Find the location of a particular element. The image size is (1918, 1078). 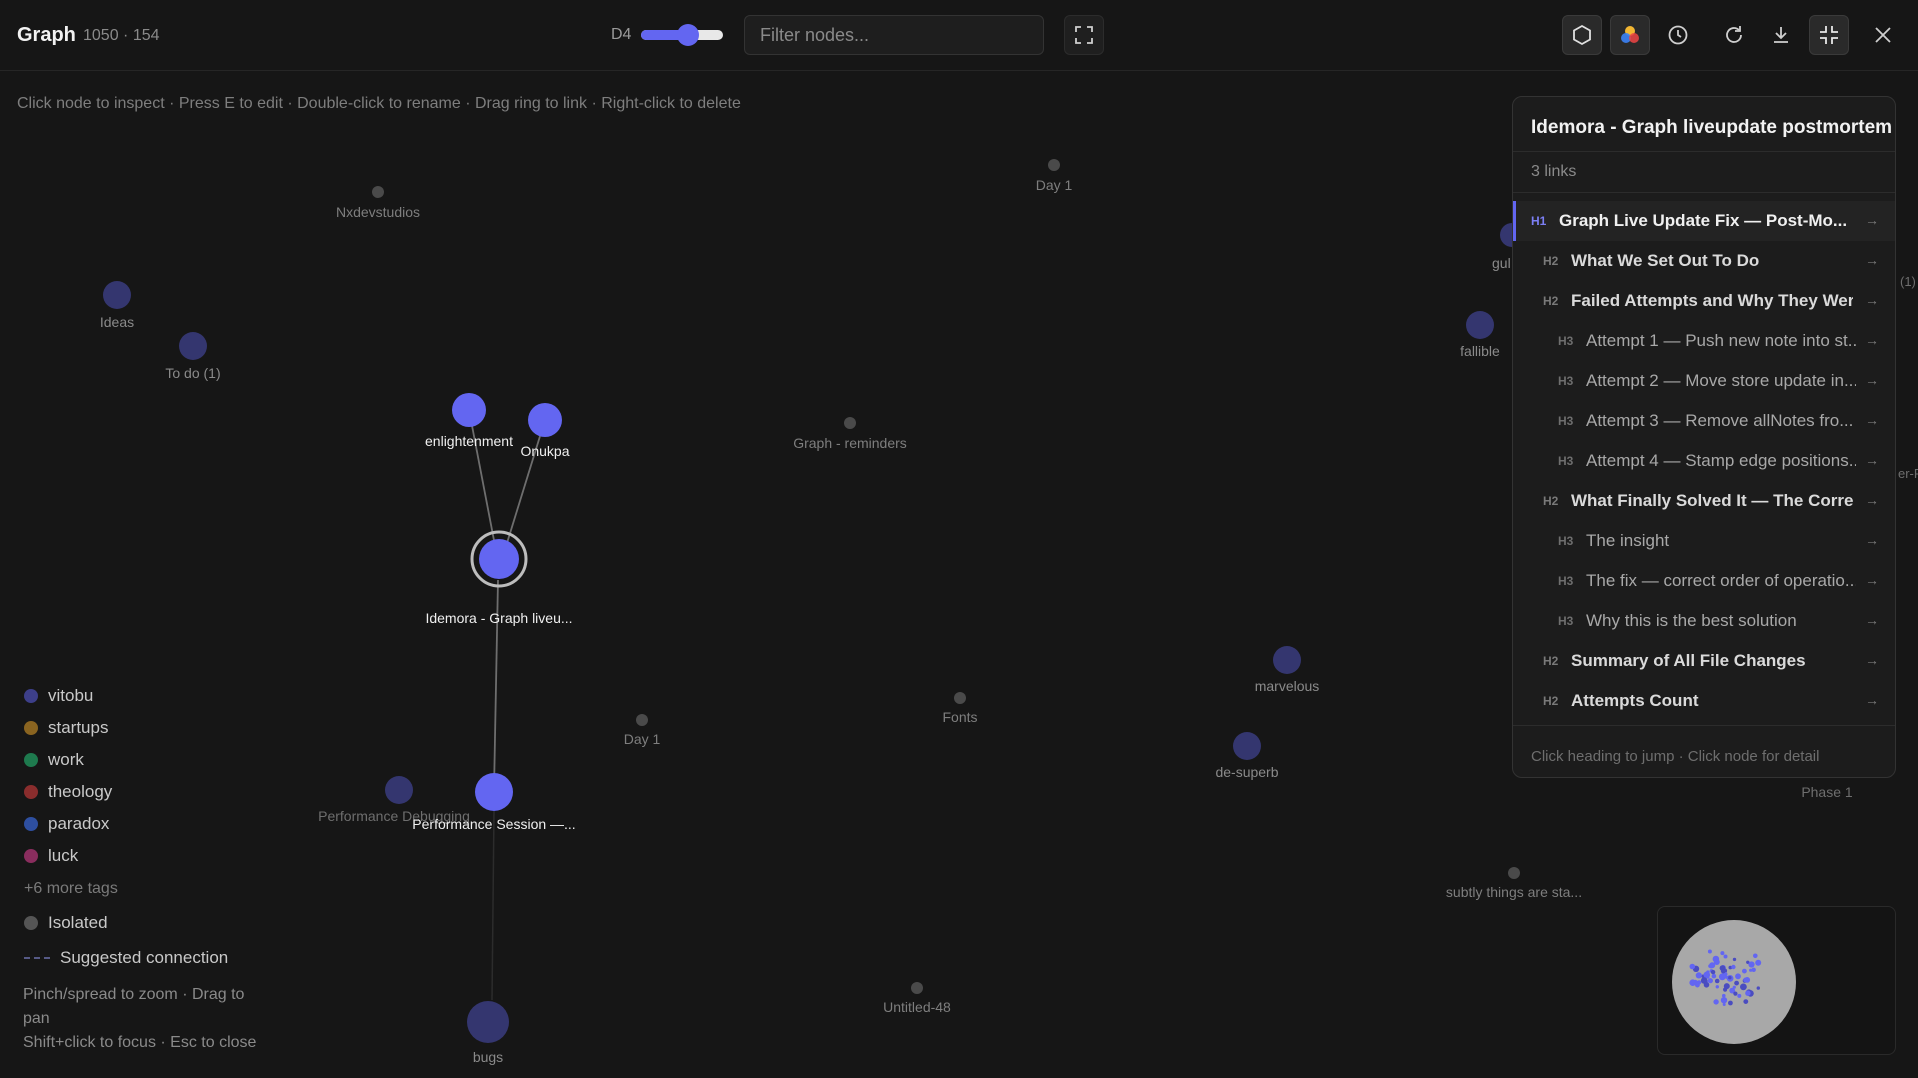

close-icon is located at coordinates (1883, 35).